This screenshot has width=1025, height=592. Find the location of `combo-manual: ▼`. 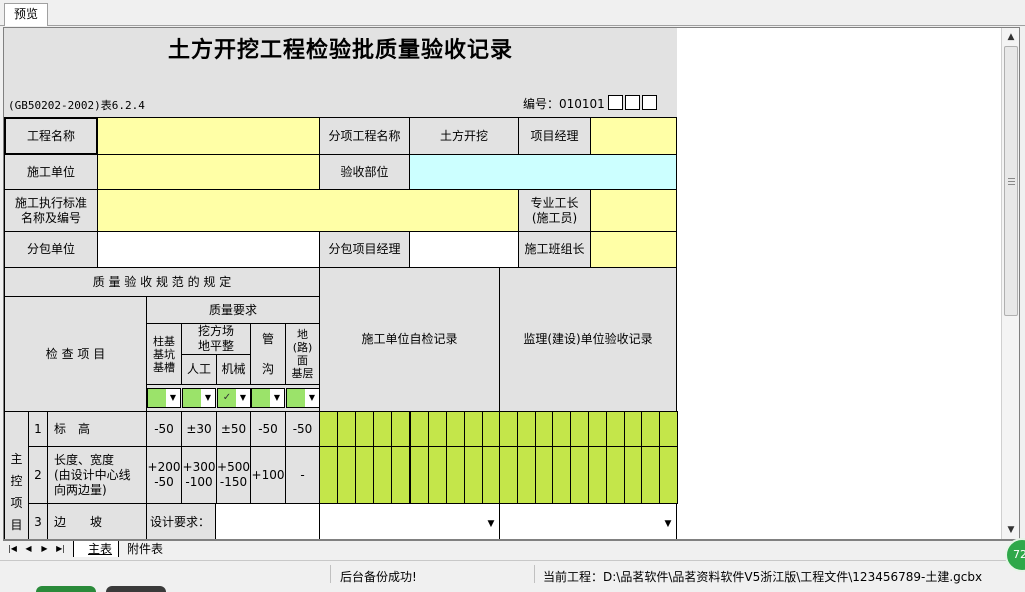

combo-manual: ▼ is located at coordinates (199, 398).